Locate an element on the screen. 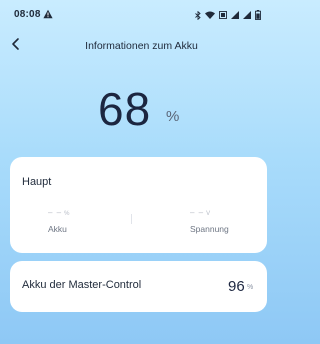 The height and width of the screenshot is (344, 320). battery-percentage-unit: % is located at coordinates (173, 116).